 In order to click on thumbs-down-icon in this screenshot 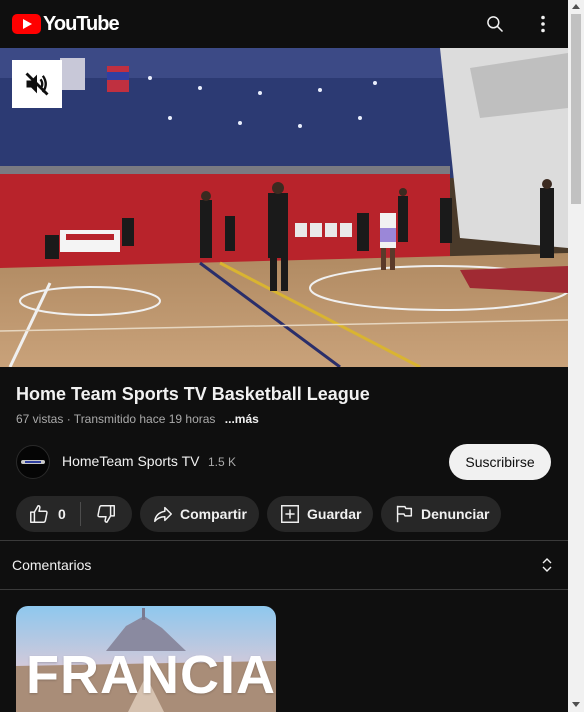, I will do `click(106, 514)`.